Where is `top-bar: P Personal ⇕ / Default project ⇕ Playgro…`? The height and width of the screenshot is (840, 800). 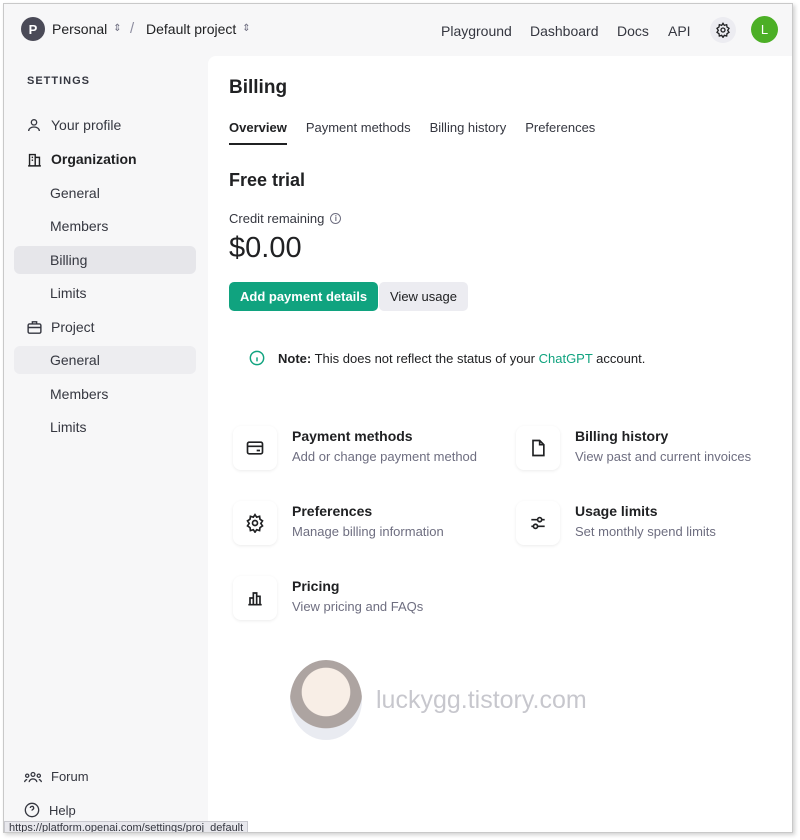 top-bar: P Personal ⇕ / Default project ⇕ Playgro… is located at coordinates (398, 30).